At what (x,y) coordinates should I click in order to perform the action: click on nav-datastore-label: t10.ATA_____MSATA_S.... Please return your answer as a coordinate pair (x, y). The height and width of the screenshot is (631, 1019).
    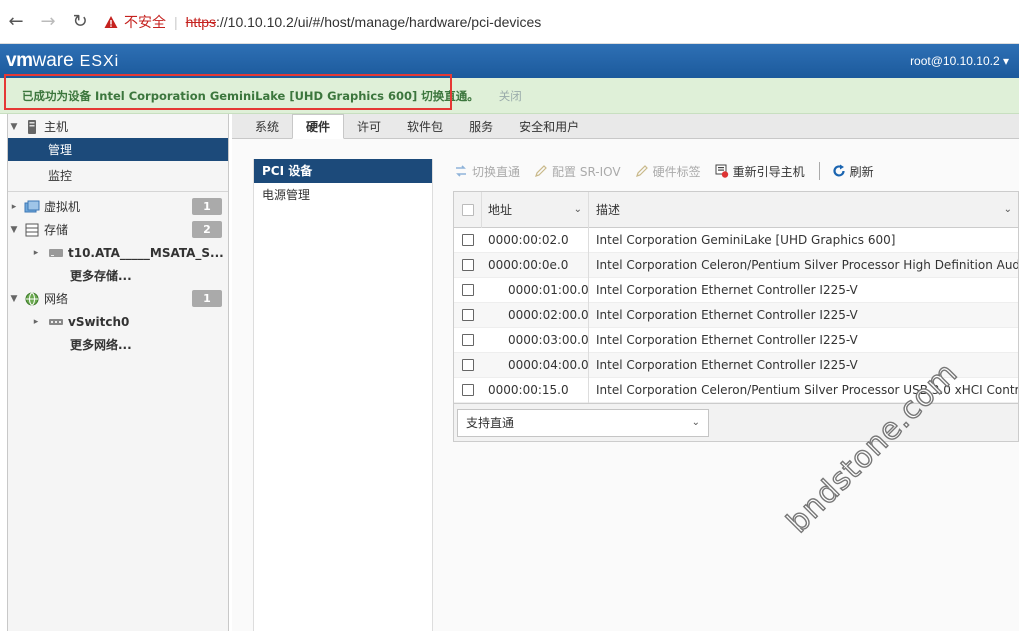
    Looking at the image, I should click on (146, 252).